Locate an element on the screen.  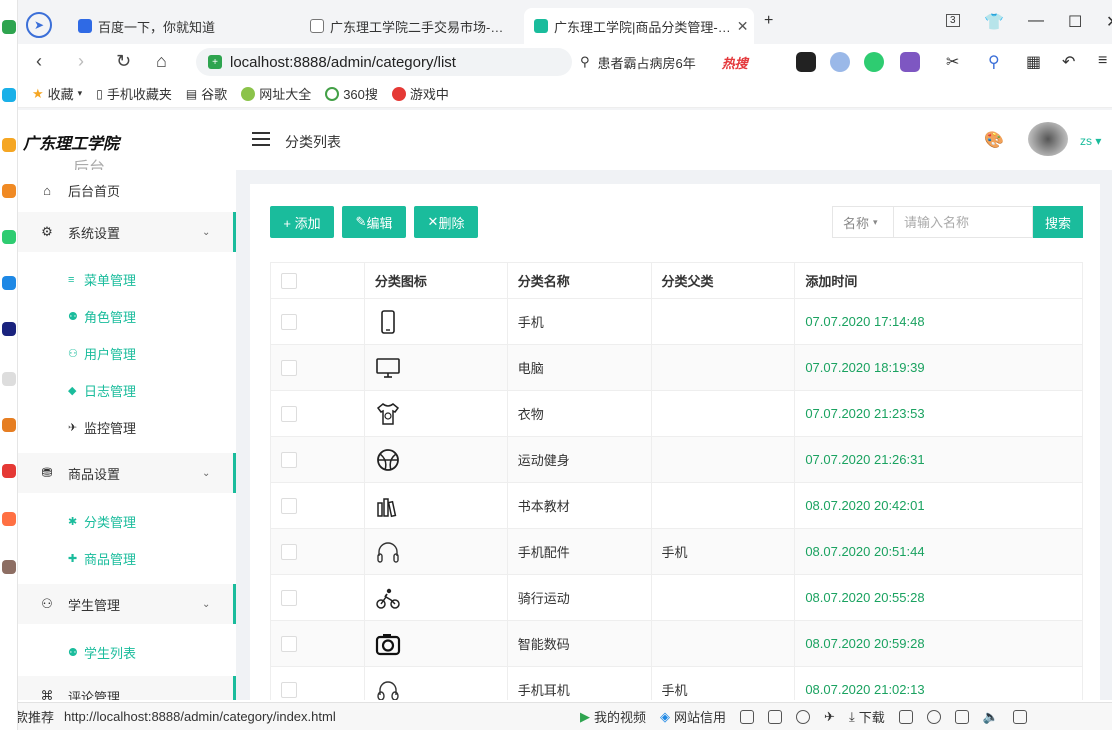
magnifier-icon: ⚲ is located at coordinates (998, 62).